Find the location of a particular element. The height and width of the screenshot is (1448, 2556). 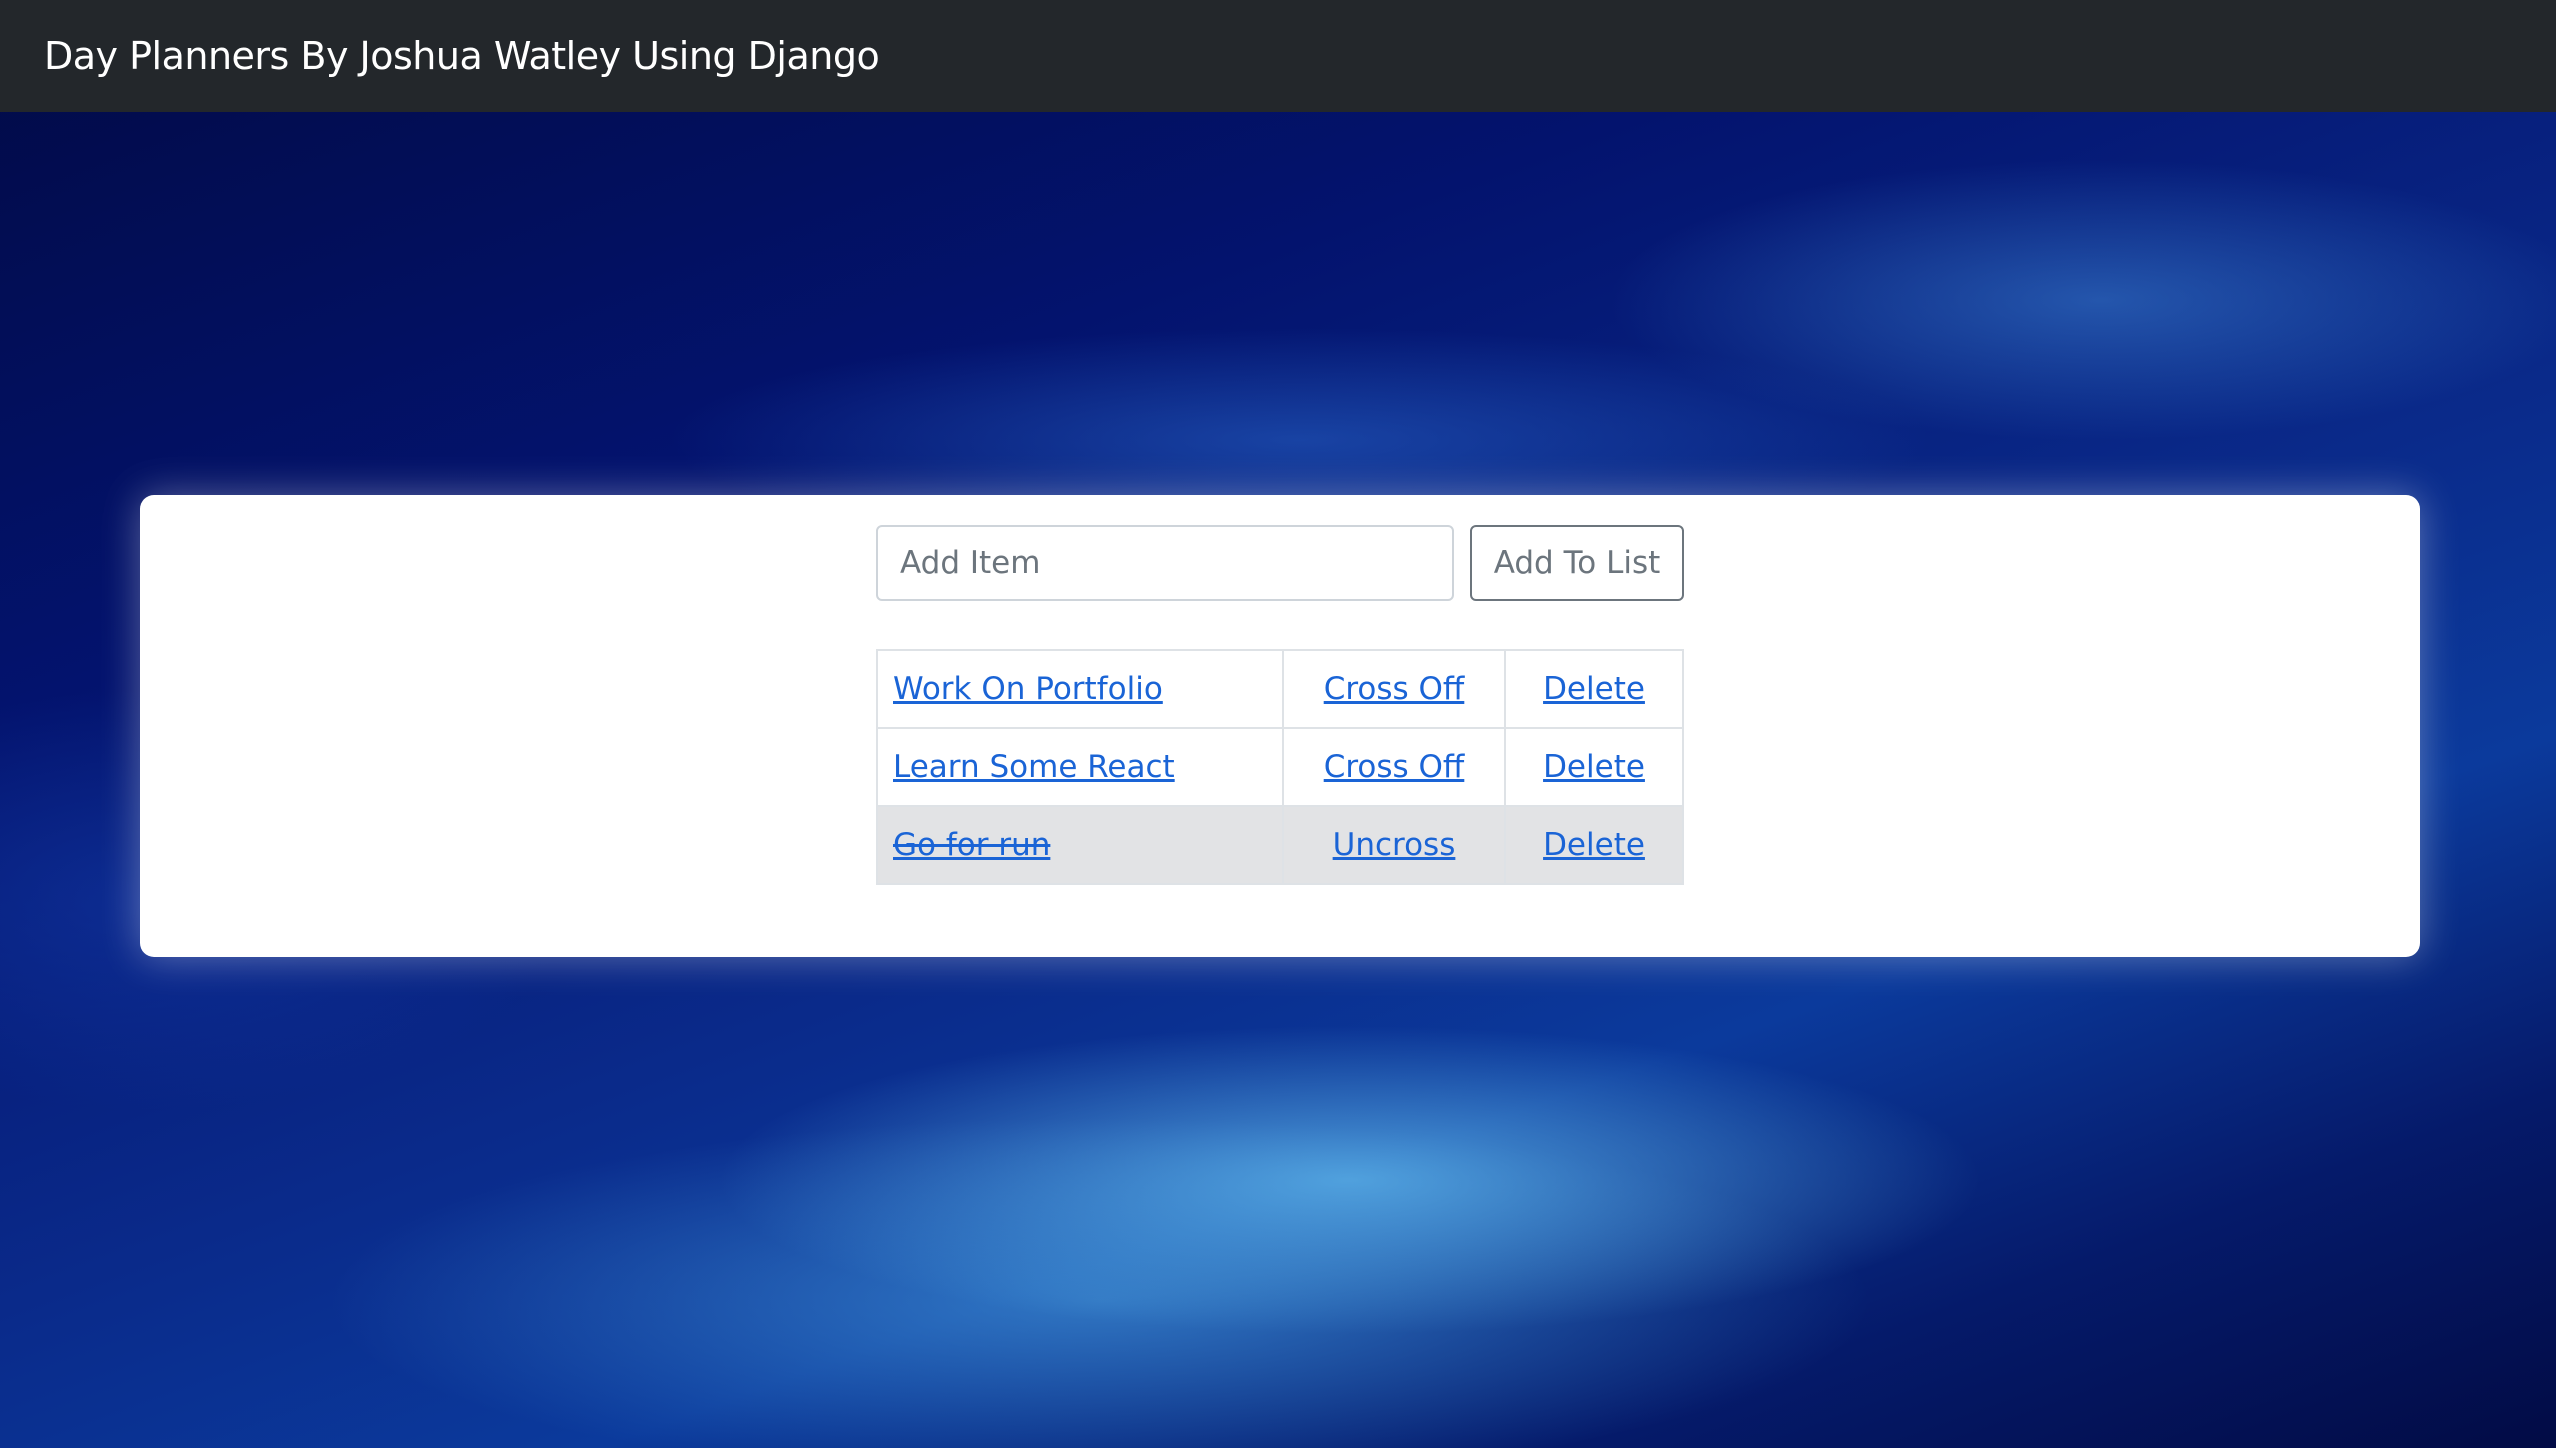

item-link: Learn Some React is located at coordinates (1034, 767).